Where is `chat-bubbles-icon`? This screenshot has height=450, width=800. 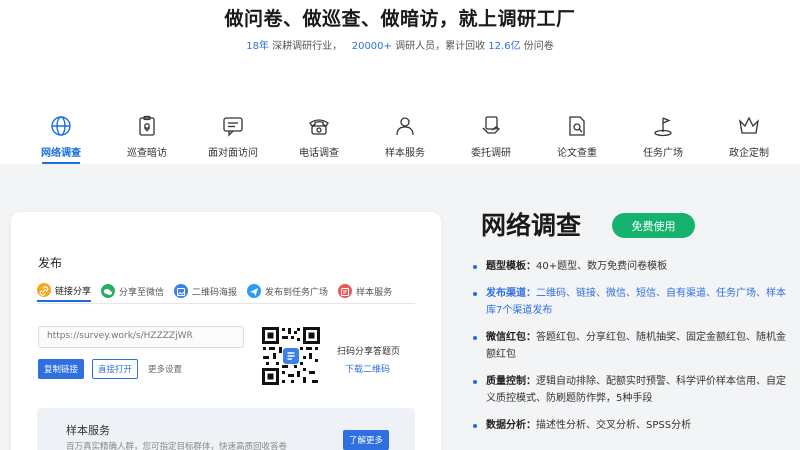
chat-bubbles-icon is located at coordinates (233, 126).